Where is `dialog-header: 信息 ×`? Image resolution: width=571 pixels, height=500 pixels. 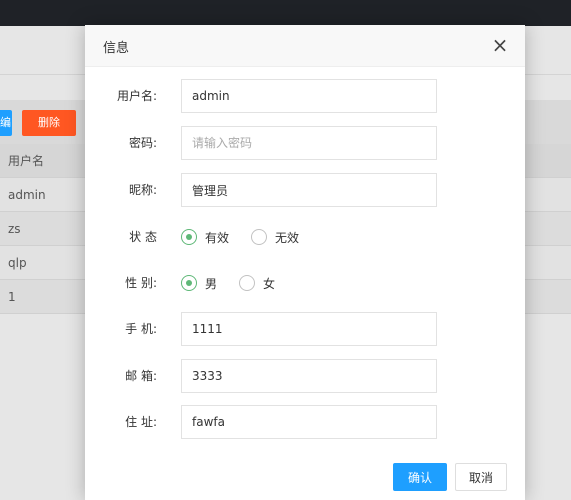
dialog-header: 信息 × is located at coordinates (305, 46).